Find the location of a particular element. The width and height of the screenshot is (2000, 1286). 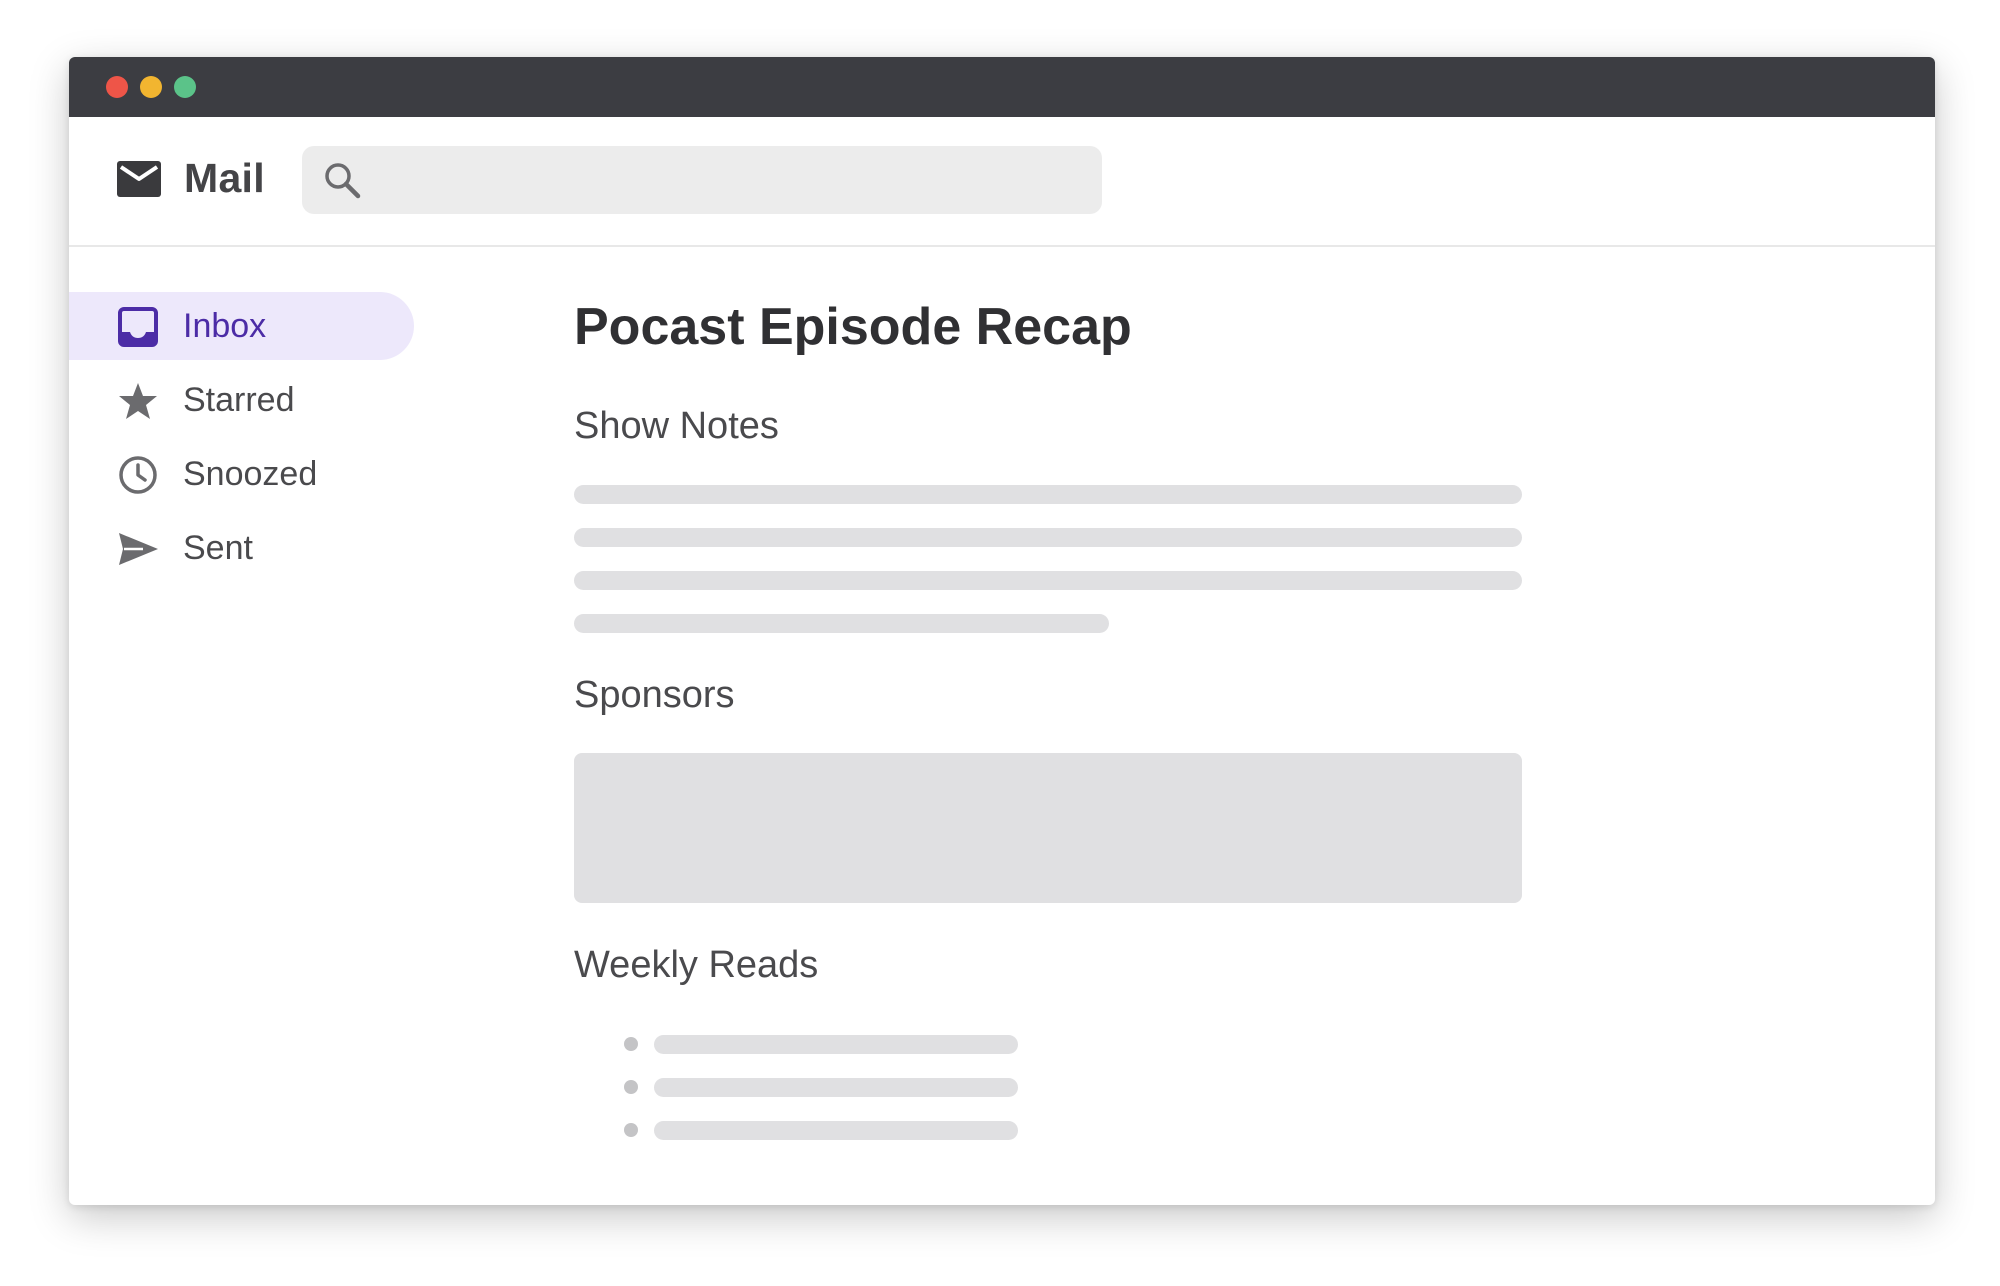

clock-icon is located at coordinates (138, 475).